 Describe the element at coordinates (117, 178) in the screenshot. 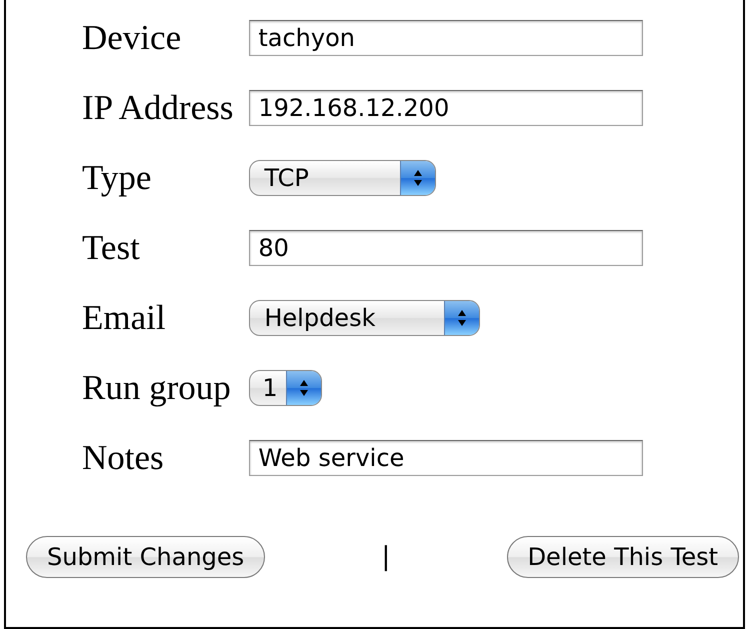

I see `field-label: Type` at that location.